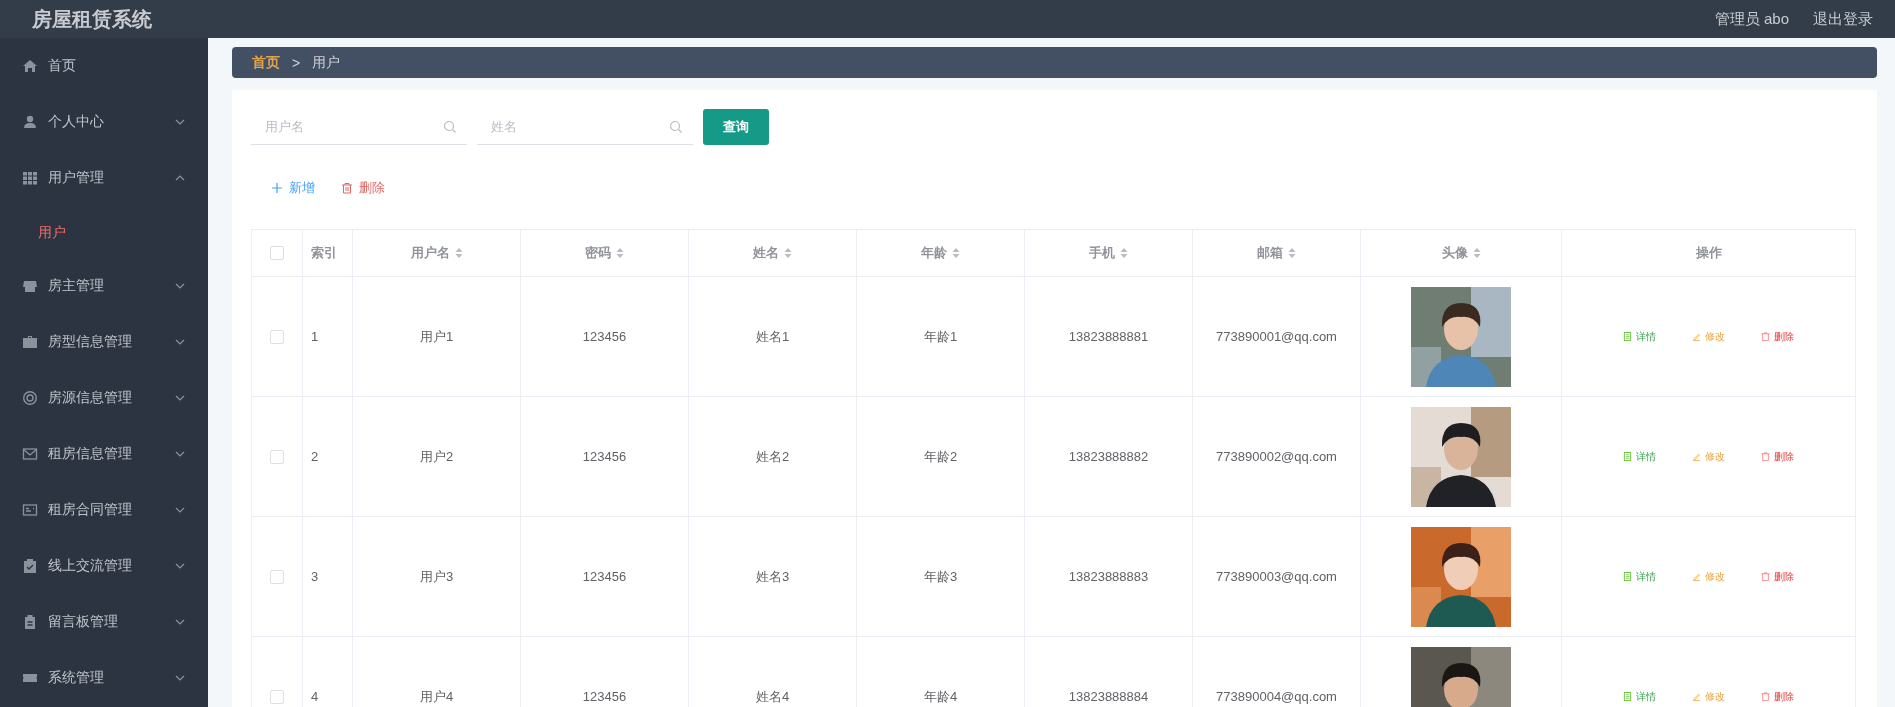 The width and height of the screenshot is (1895, 707). Describe the element at coordinates (315, 696) in the screenshot. I see `index-cell: 4` at that location.